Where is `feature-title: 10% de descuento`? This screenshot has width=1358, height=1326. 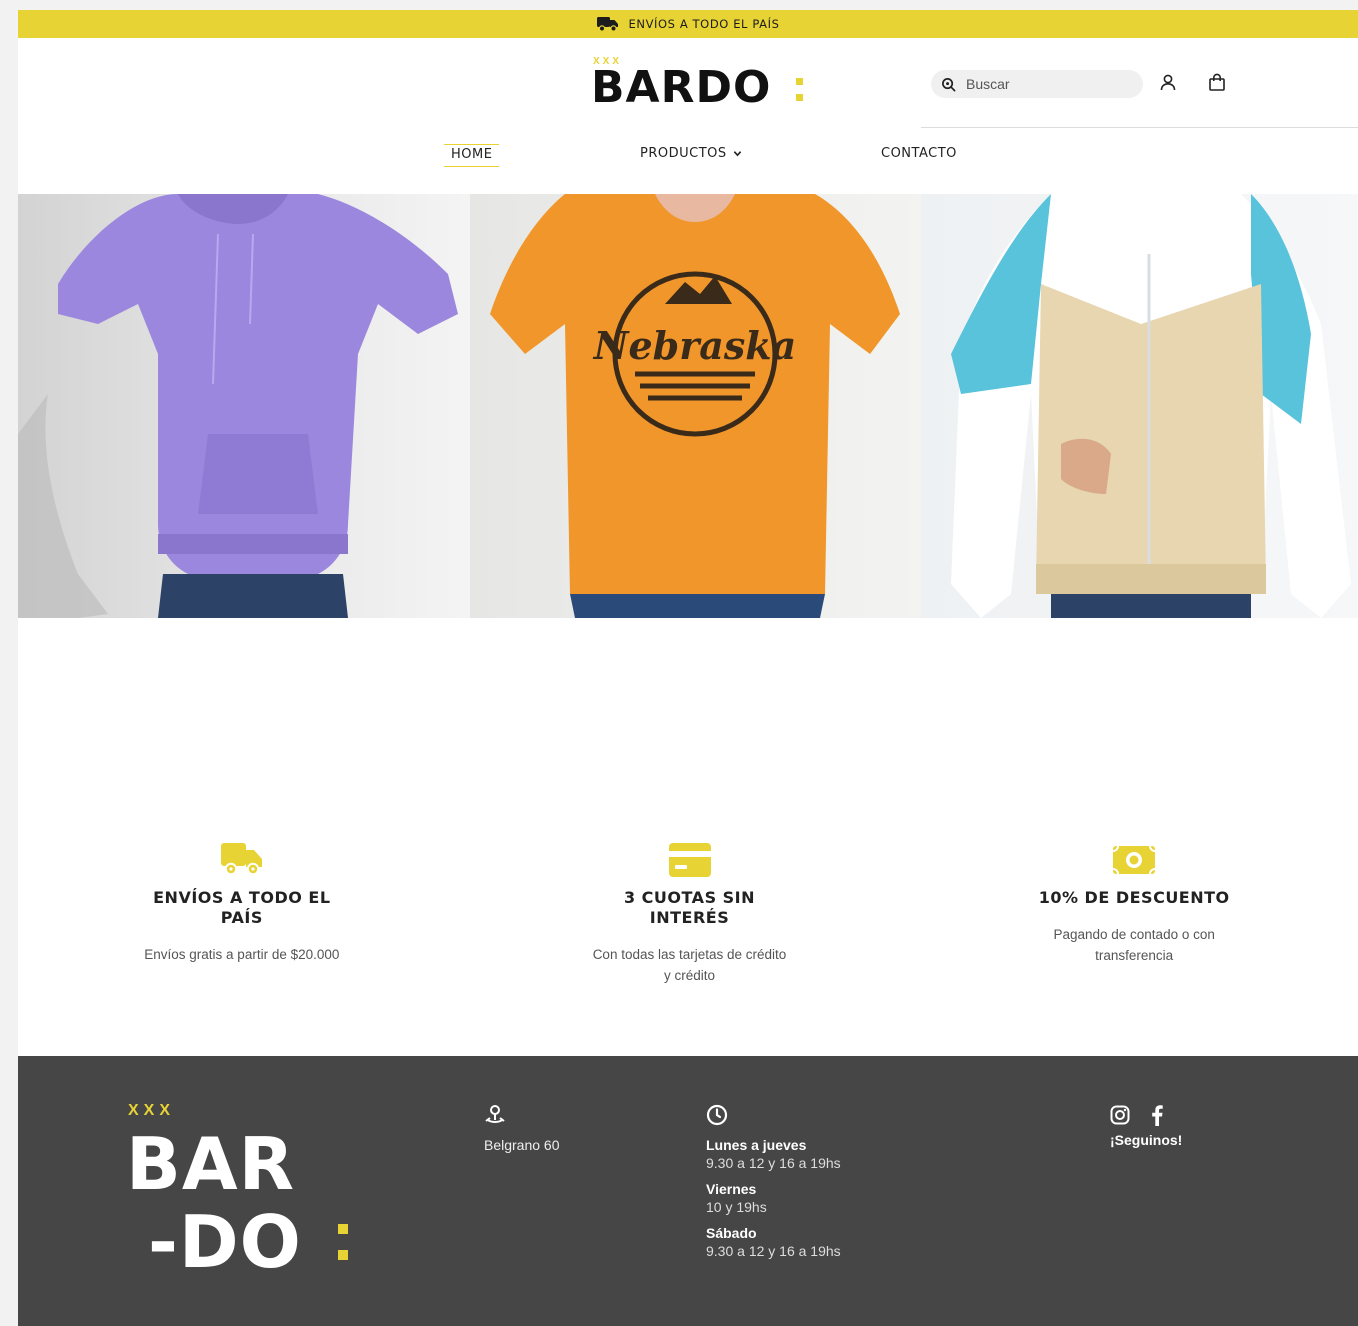
feature-title: 10% de descuento is located at coordinates (1134, 897).